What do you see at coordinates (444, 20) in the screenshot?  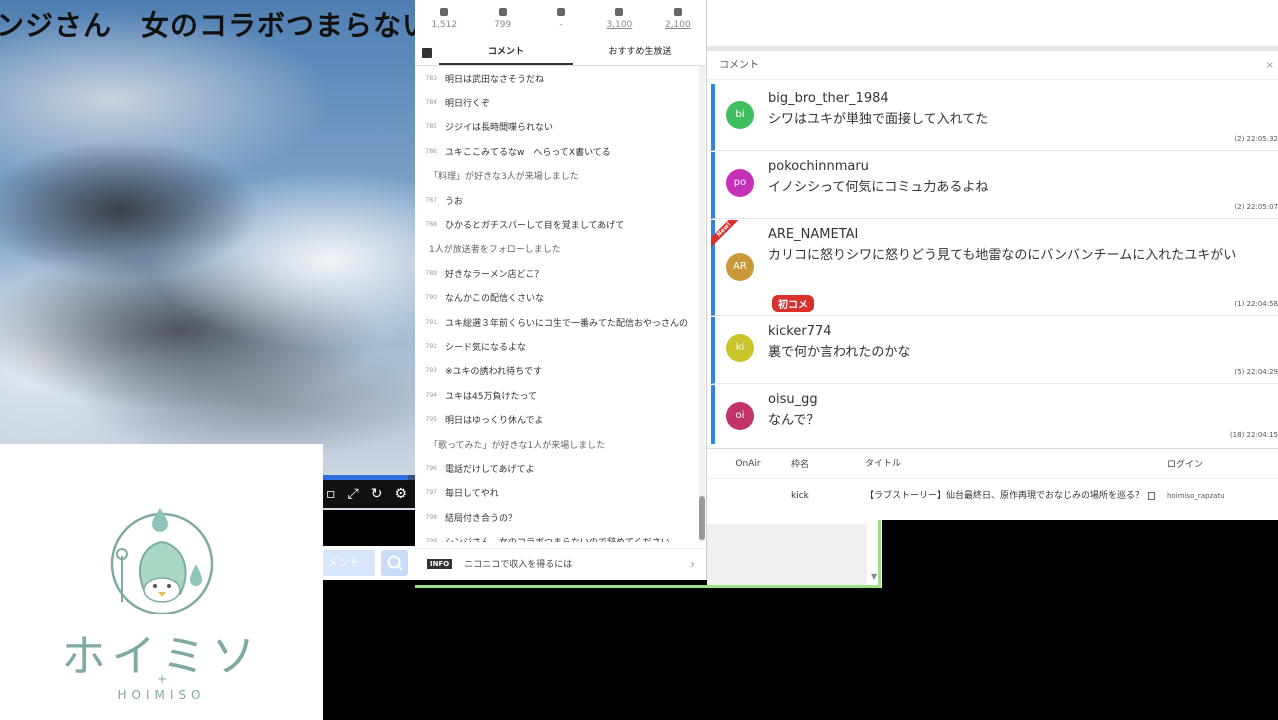 I see `stat-item: 1,512` at bounding box center [444, 20].